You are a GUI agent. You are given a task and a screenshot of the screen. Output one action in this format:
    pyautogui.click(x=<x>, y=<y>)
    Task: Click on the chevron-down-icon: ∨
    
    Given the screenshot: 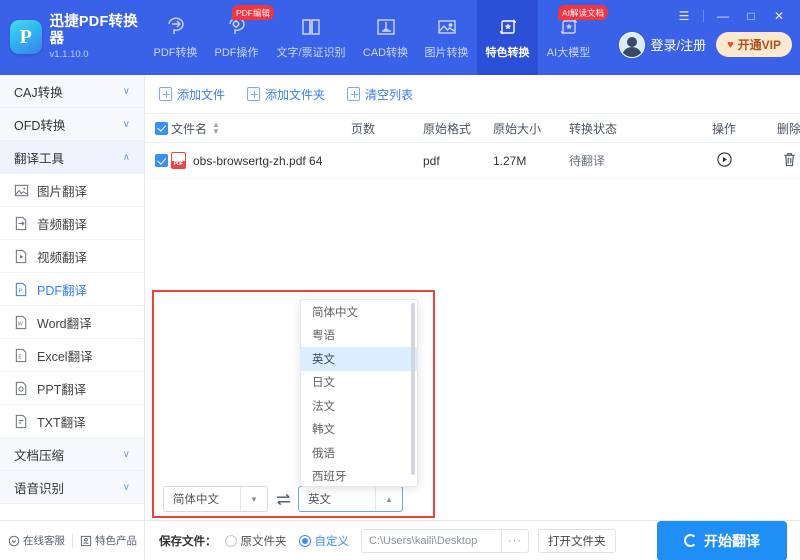 What is the action you would take?
    pyautogui.click(x=126, y=454)
    